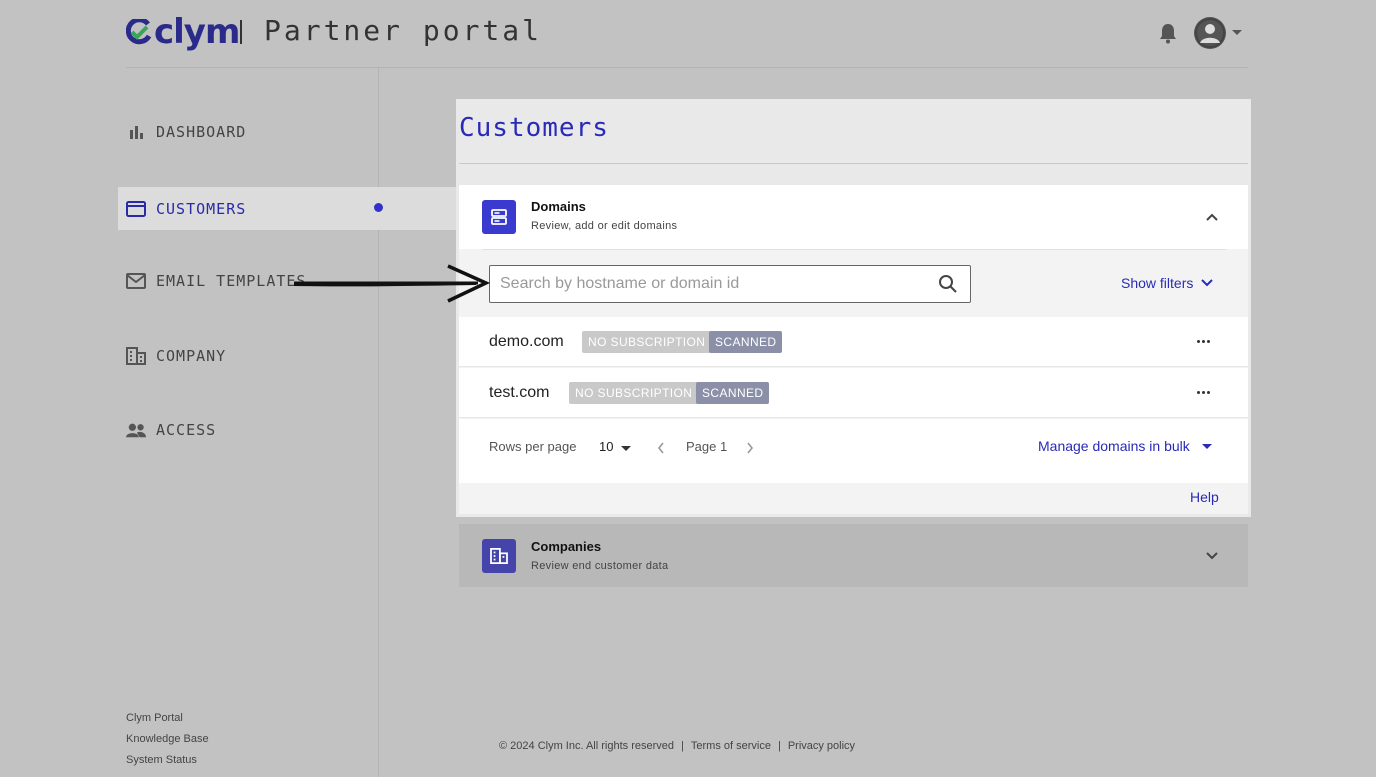 The height and width of the screenshot is (777, 1376). I want to click on sidebar-item-label: DASHBOARD, so click(201, 131).